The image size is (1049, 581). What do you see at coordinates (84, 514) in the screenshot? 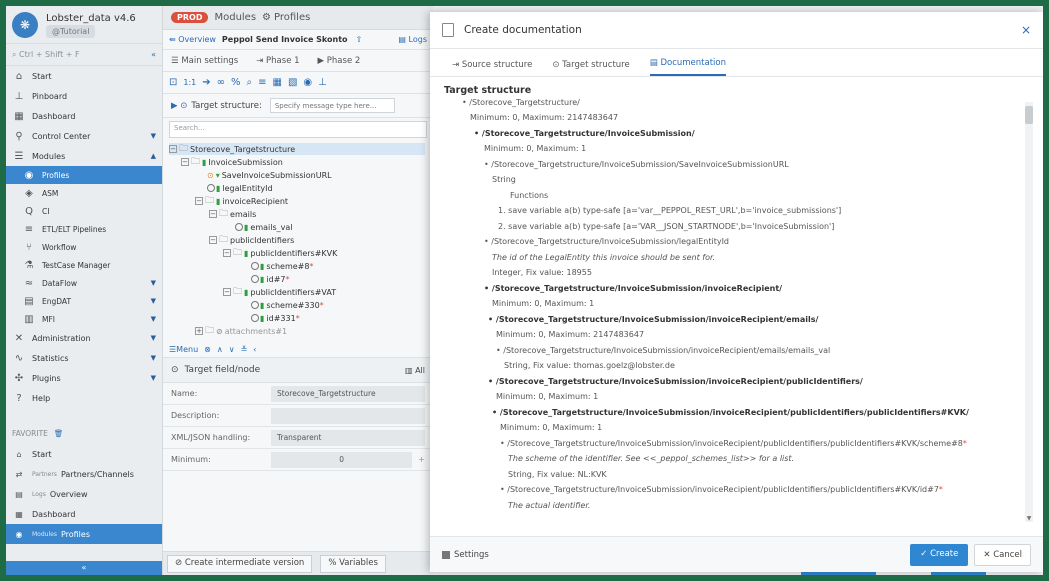
I see `favorite-dashboard: ▦ Dashboard` at bounding box center [84, 514].